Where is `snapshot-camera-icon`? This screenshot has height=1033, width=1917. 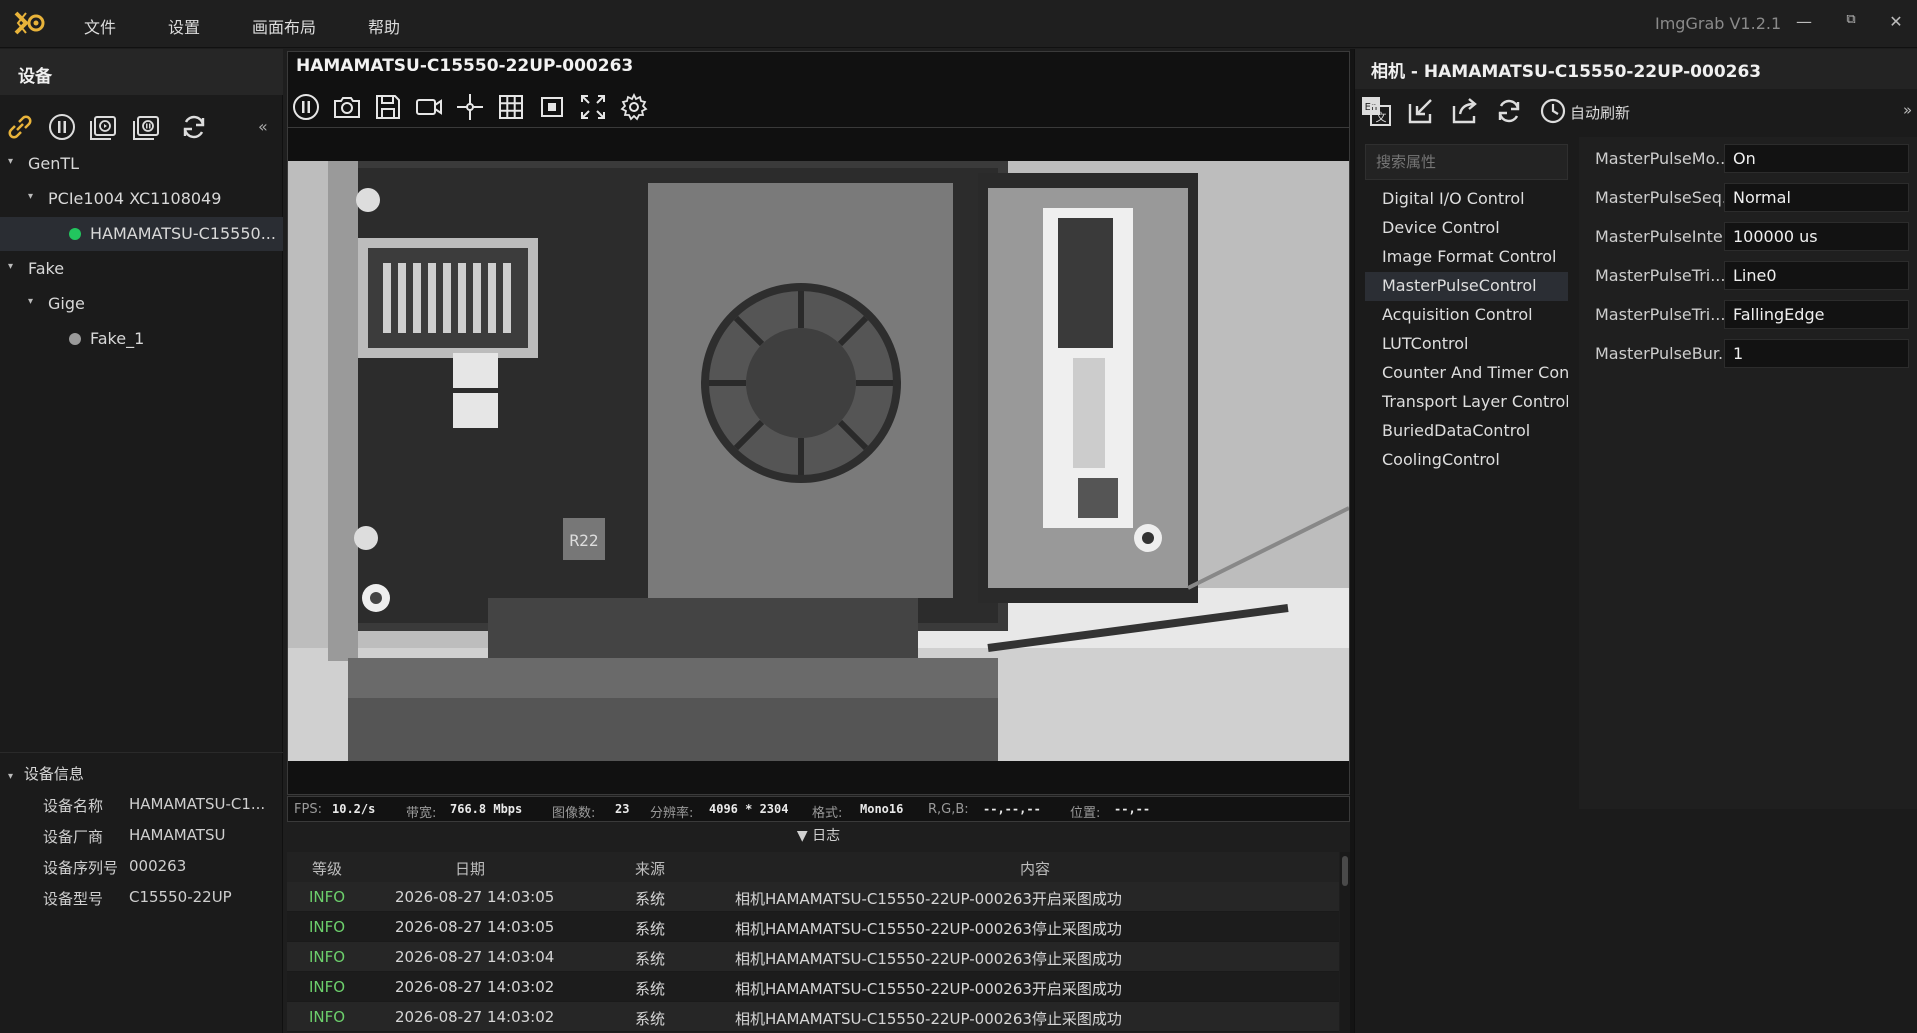 snapshot-camera-icon is located at coordinates (347, 107).